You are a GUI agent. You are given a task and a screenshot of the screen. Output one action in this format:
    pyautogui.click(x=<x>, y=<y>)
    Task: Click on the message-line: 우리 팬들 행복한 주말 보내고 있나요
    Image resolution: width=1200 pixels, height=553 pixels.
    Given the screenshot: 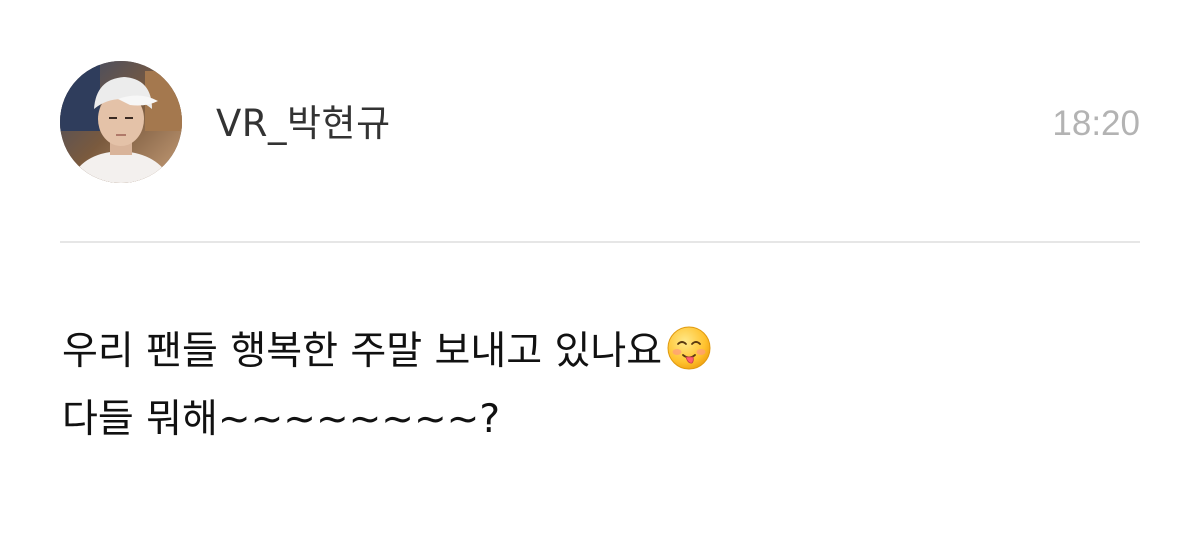 What is the action you would take?
    pyautogui.click(x=602, y=352)
    